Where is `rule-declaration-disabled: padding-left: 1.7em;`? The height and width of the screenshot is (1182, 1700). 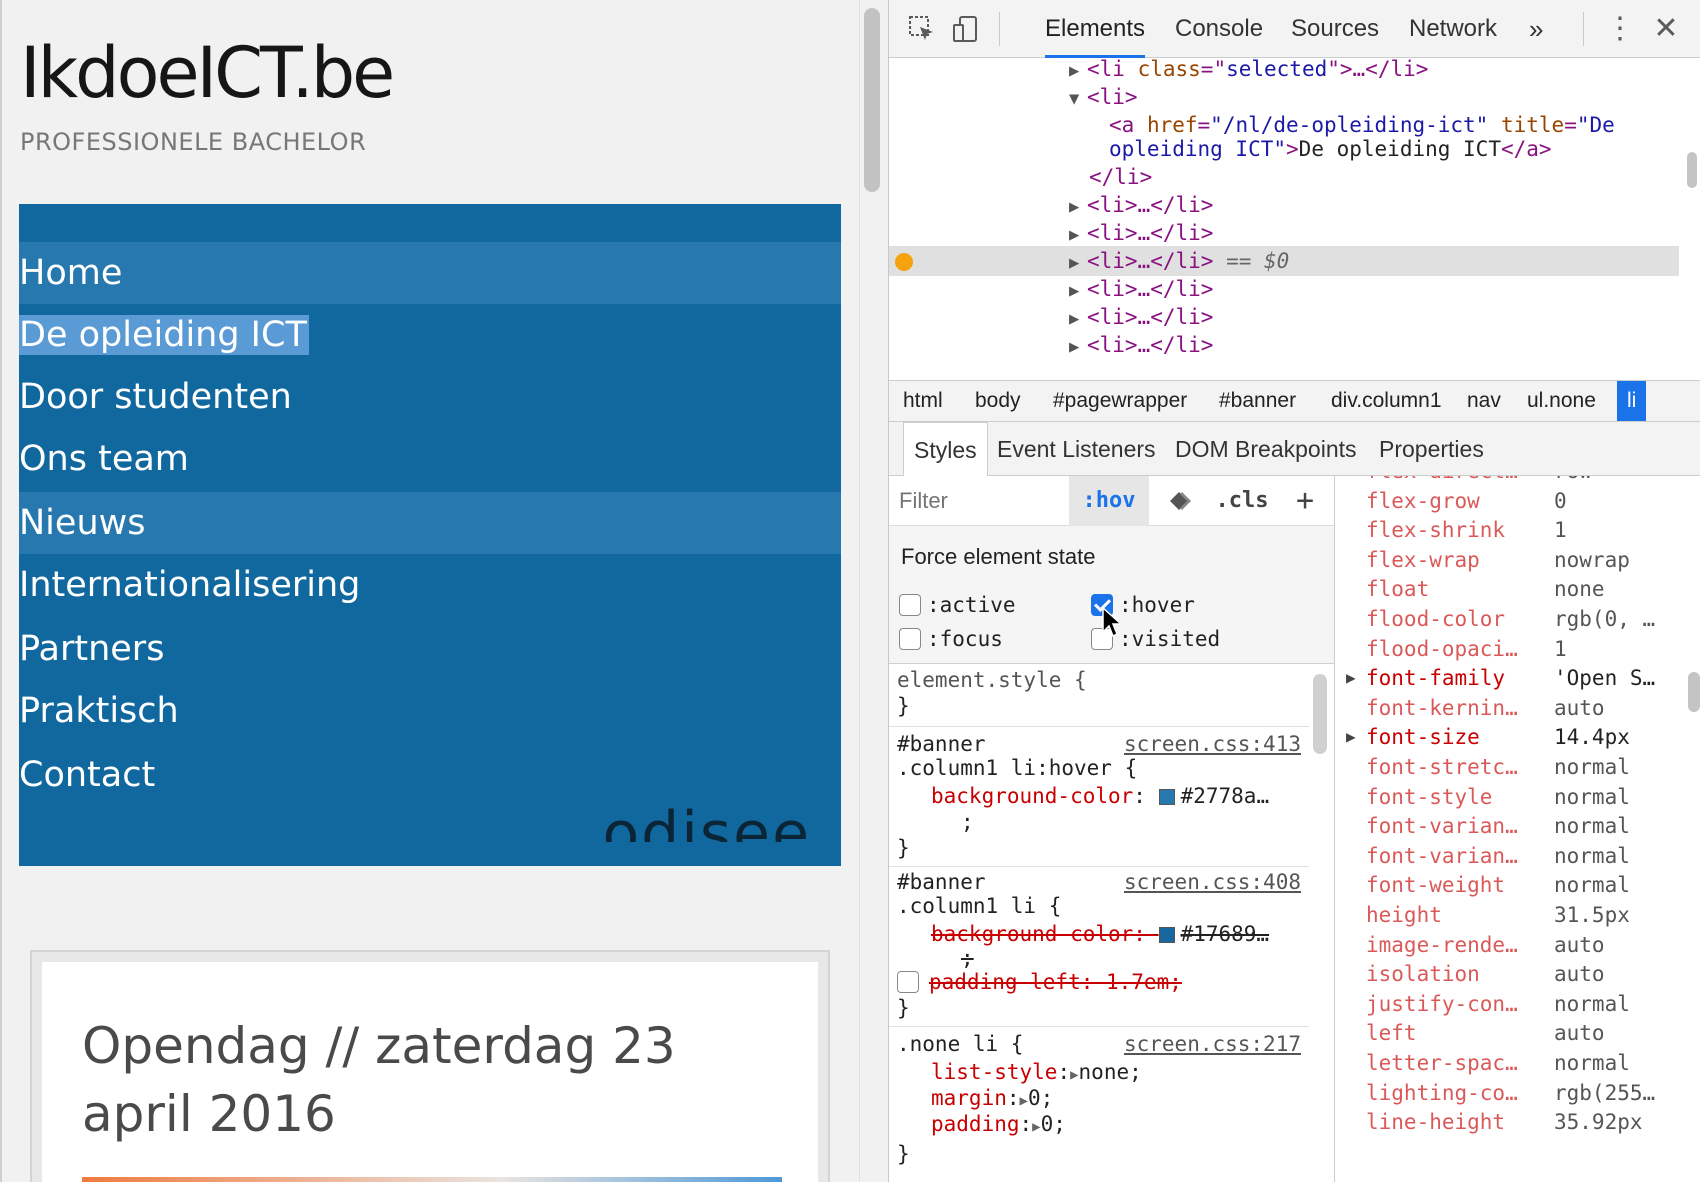 rule-declaration-disabled: padding-left: 1.7em; is located at coordinates (1039, 982).